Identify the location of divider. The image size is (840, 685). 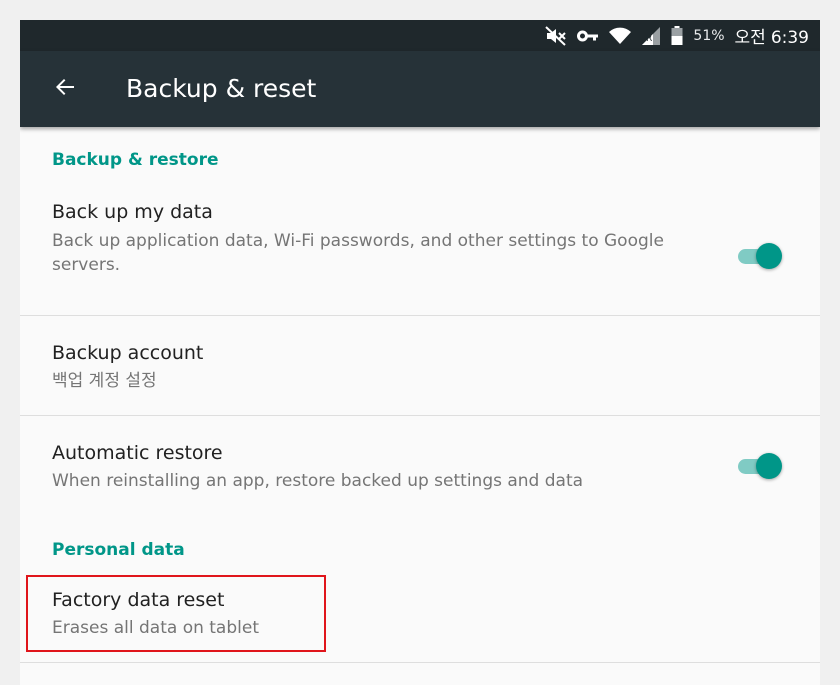
(420, 662).